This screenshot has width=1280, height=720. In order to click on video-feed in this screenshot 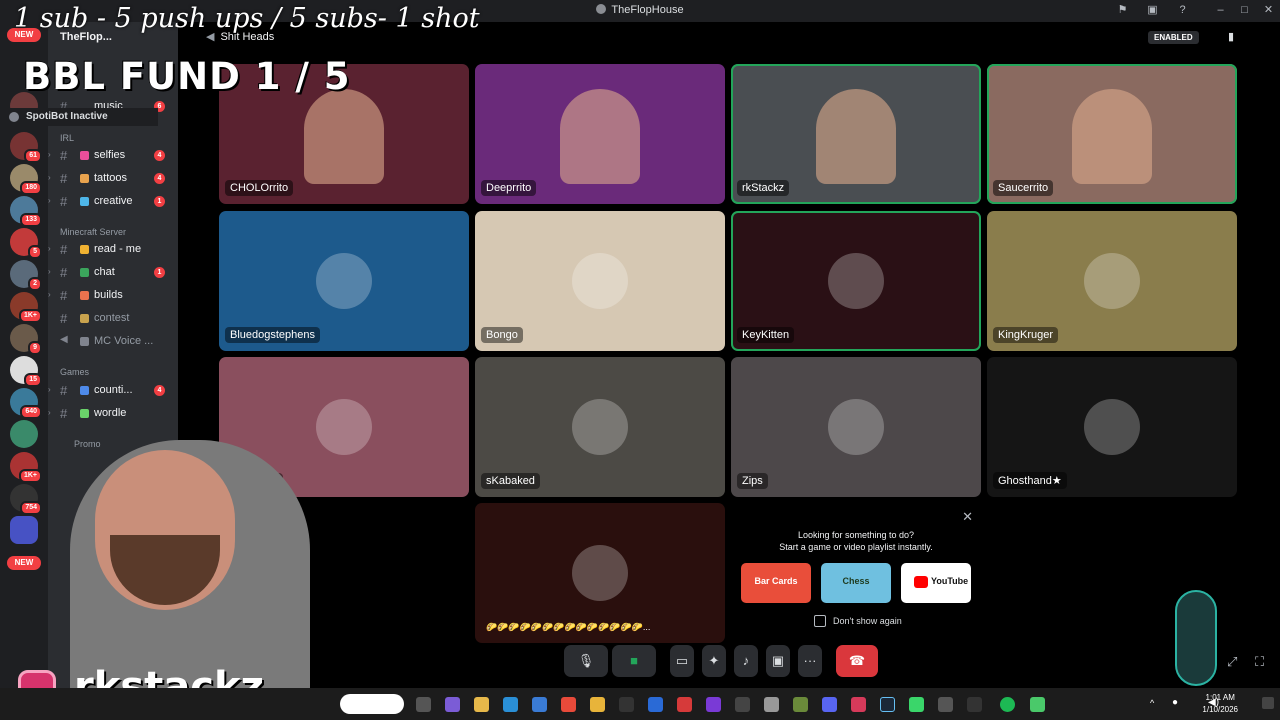, I will do `click(600, 136)`.